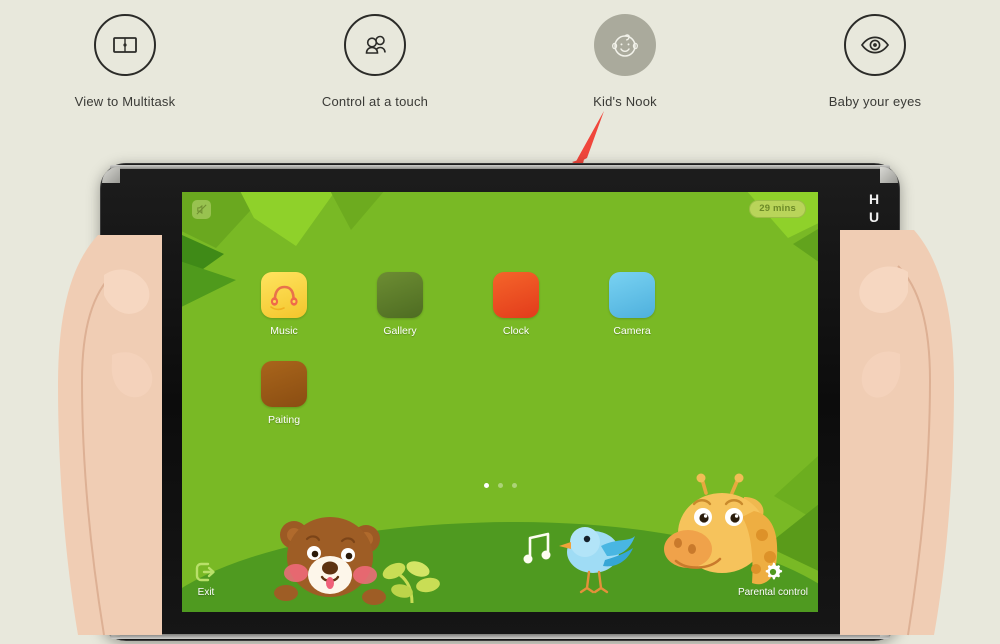  Describe the element at coordinates (897, 433) in the screenshot. I see `right-hand` at that location.